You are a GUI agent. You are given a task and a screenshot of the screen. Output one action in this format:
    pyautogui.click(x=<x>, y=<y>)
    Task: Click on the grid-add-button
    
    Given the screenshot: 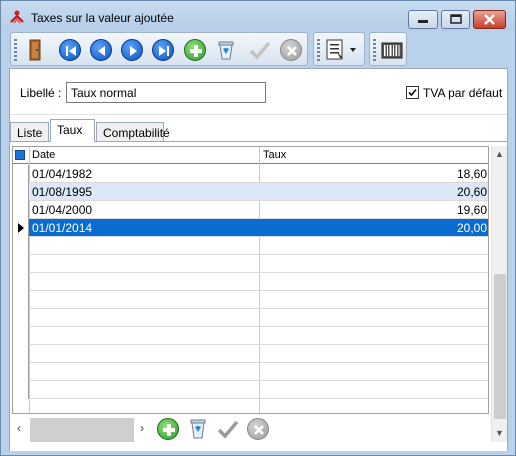 What is the action you would take?
    pyautogui.click(x=168, y=429)
    